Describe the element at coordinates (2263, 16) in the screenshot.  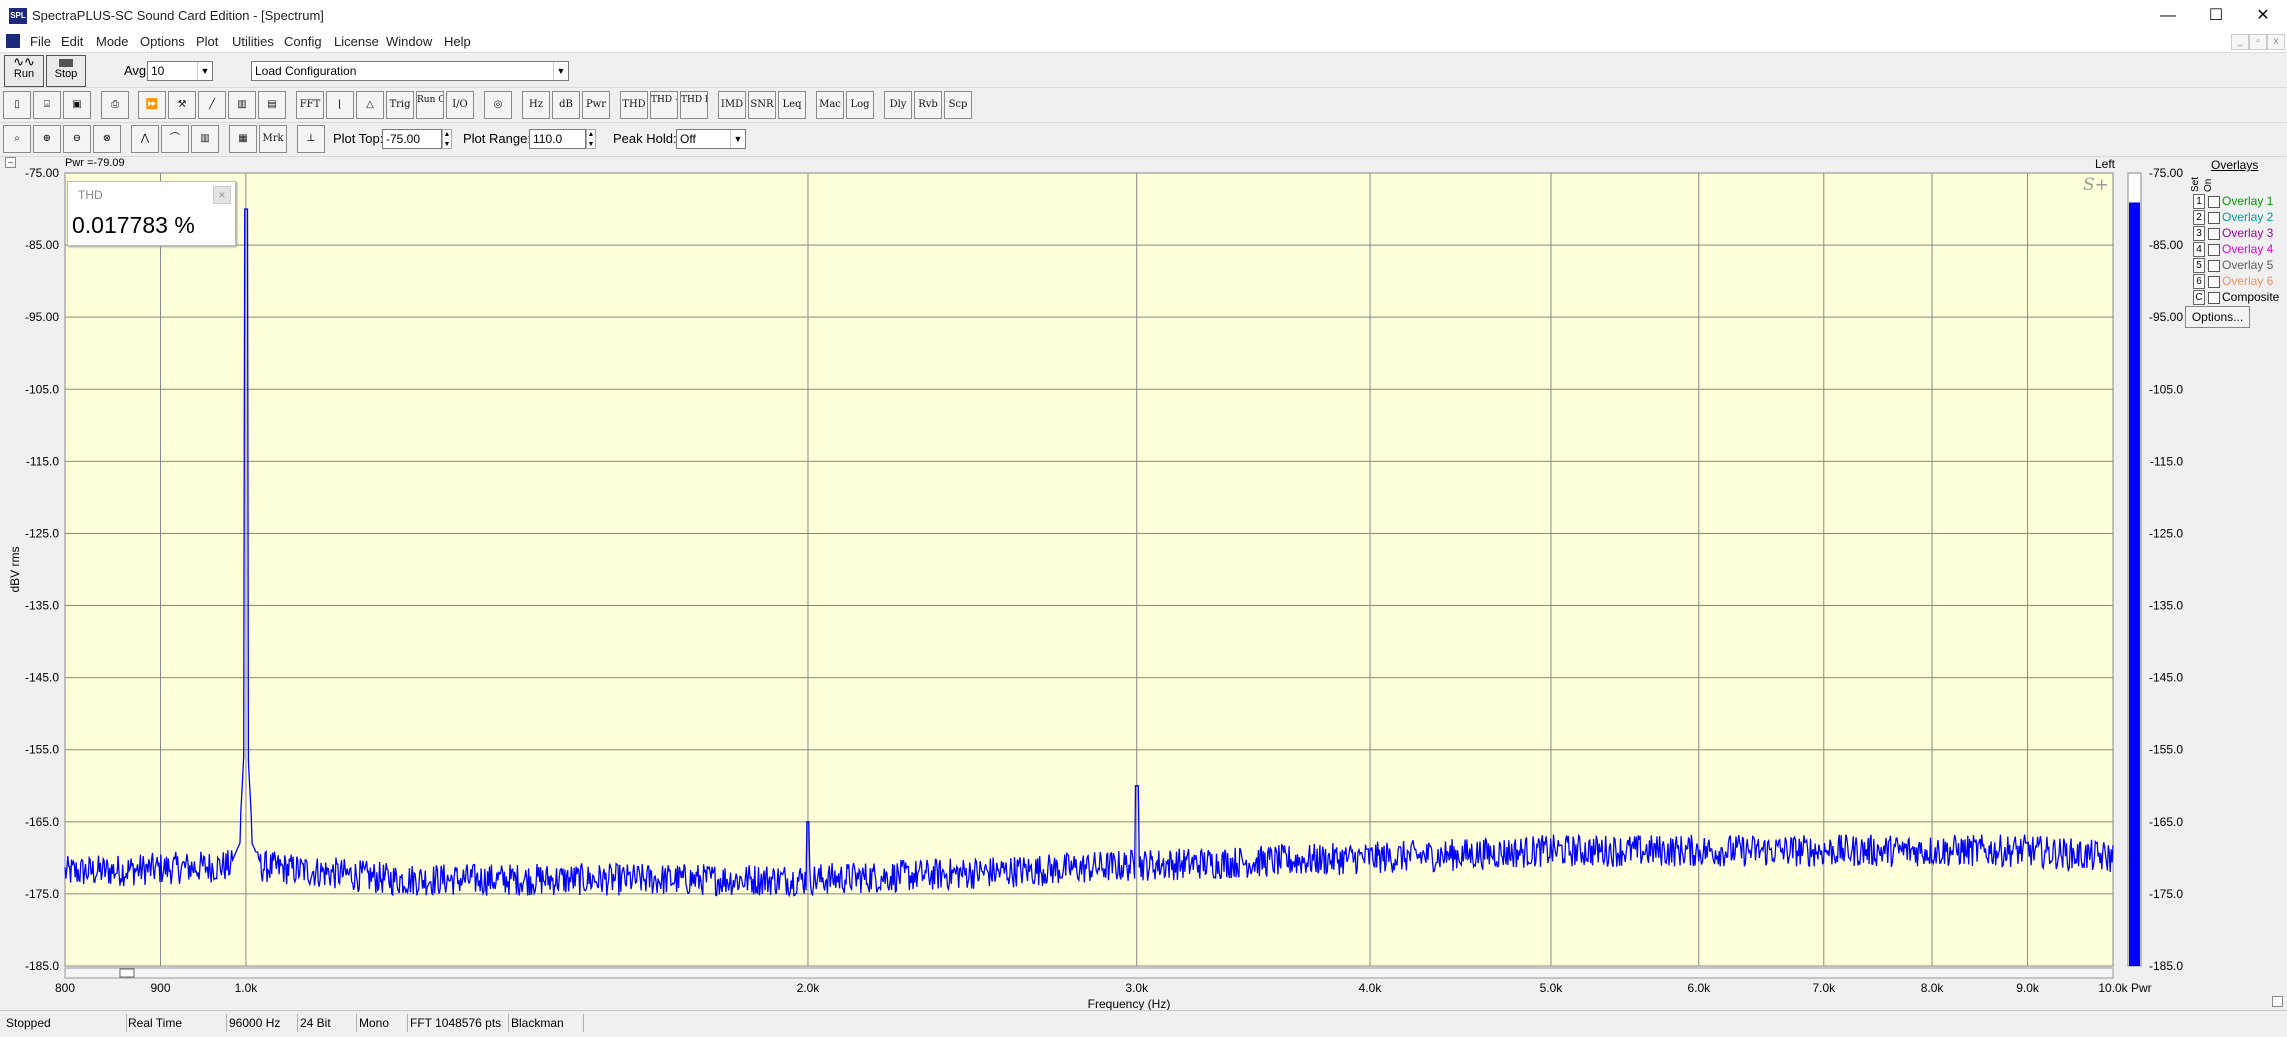
I see `close-button: ✕` at that location.